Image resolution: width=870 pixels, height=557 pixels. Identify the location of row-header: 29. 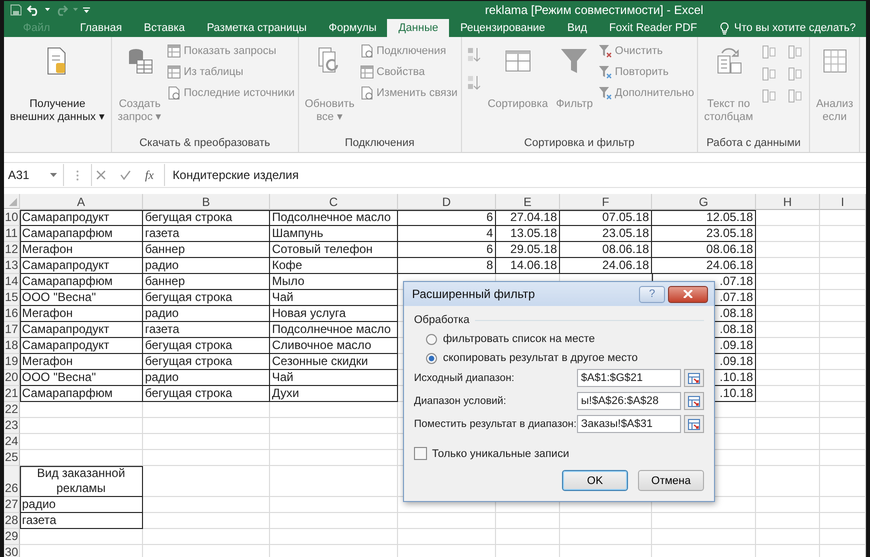
(12, 537).